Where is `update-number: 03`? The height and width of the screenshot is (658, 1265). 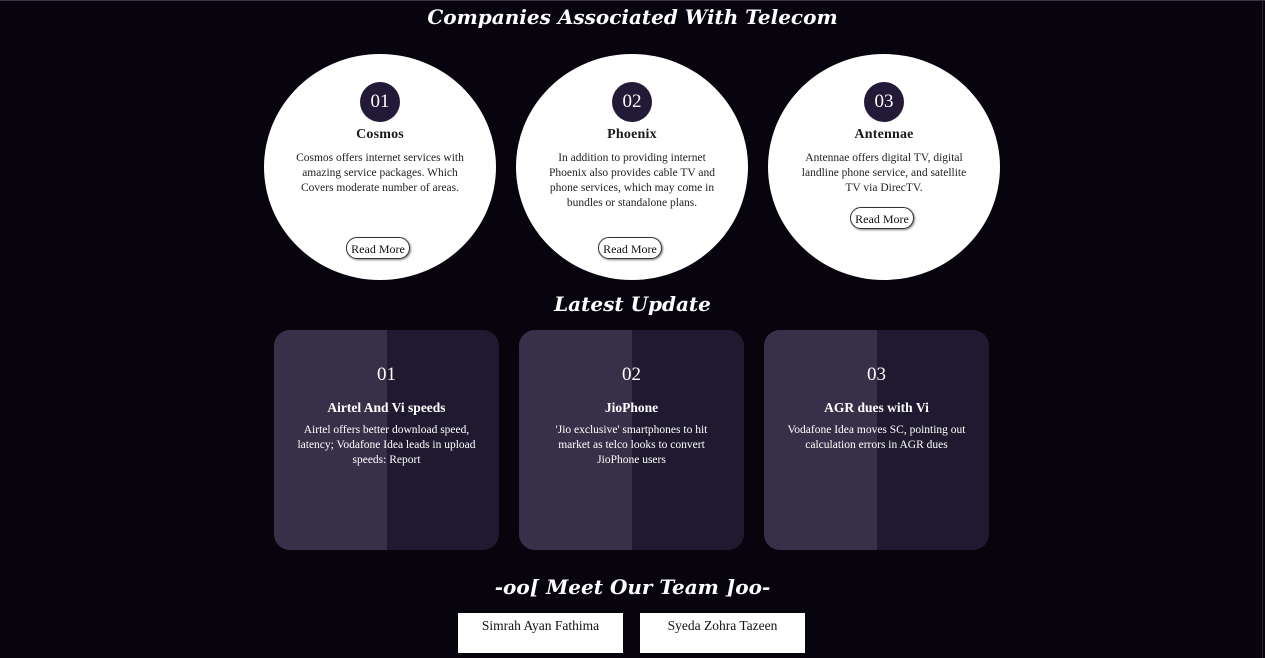
update-number: 03 is located at coordinates (876, 374).